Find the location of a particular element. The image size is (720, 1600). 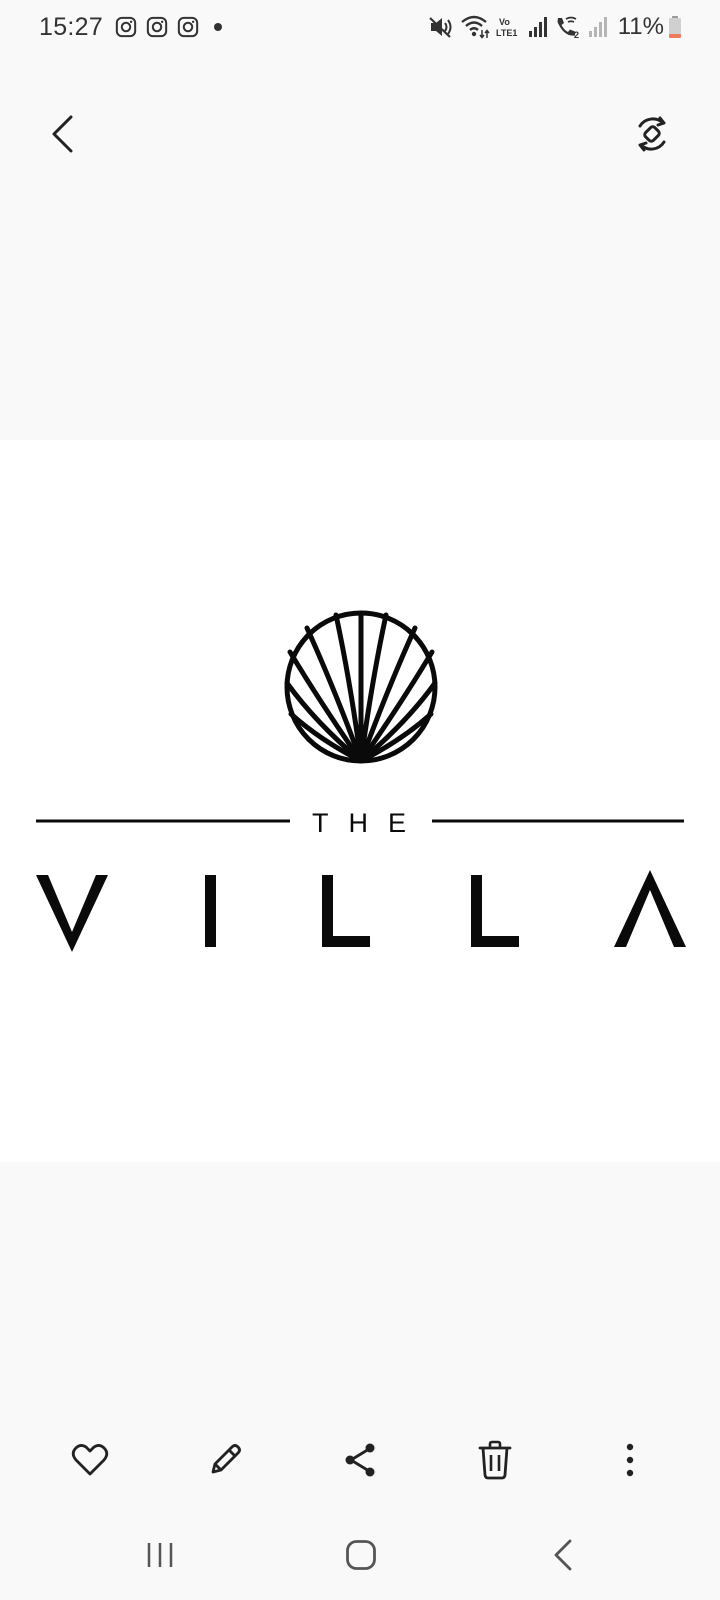

sim2-label: 2 is located at coordinates (576, 34).